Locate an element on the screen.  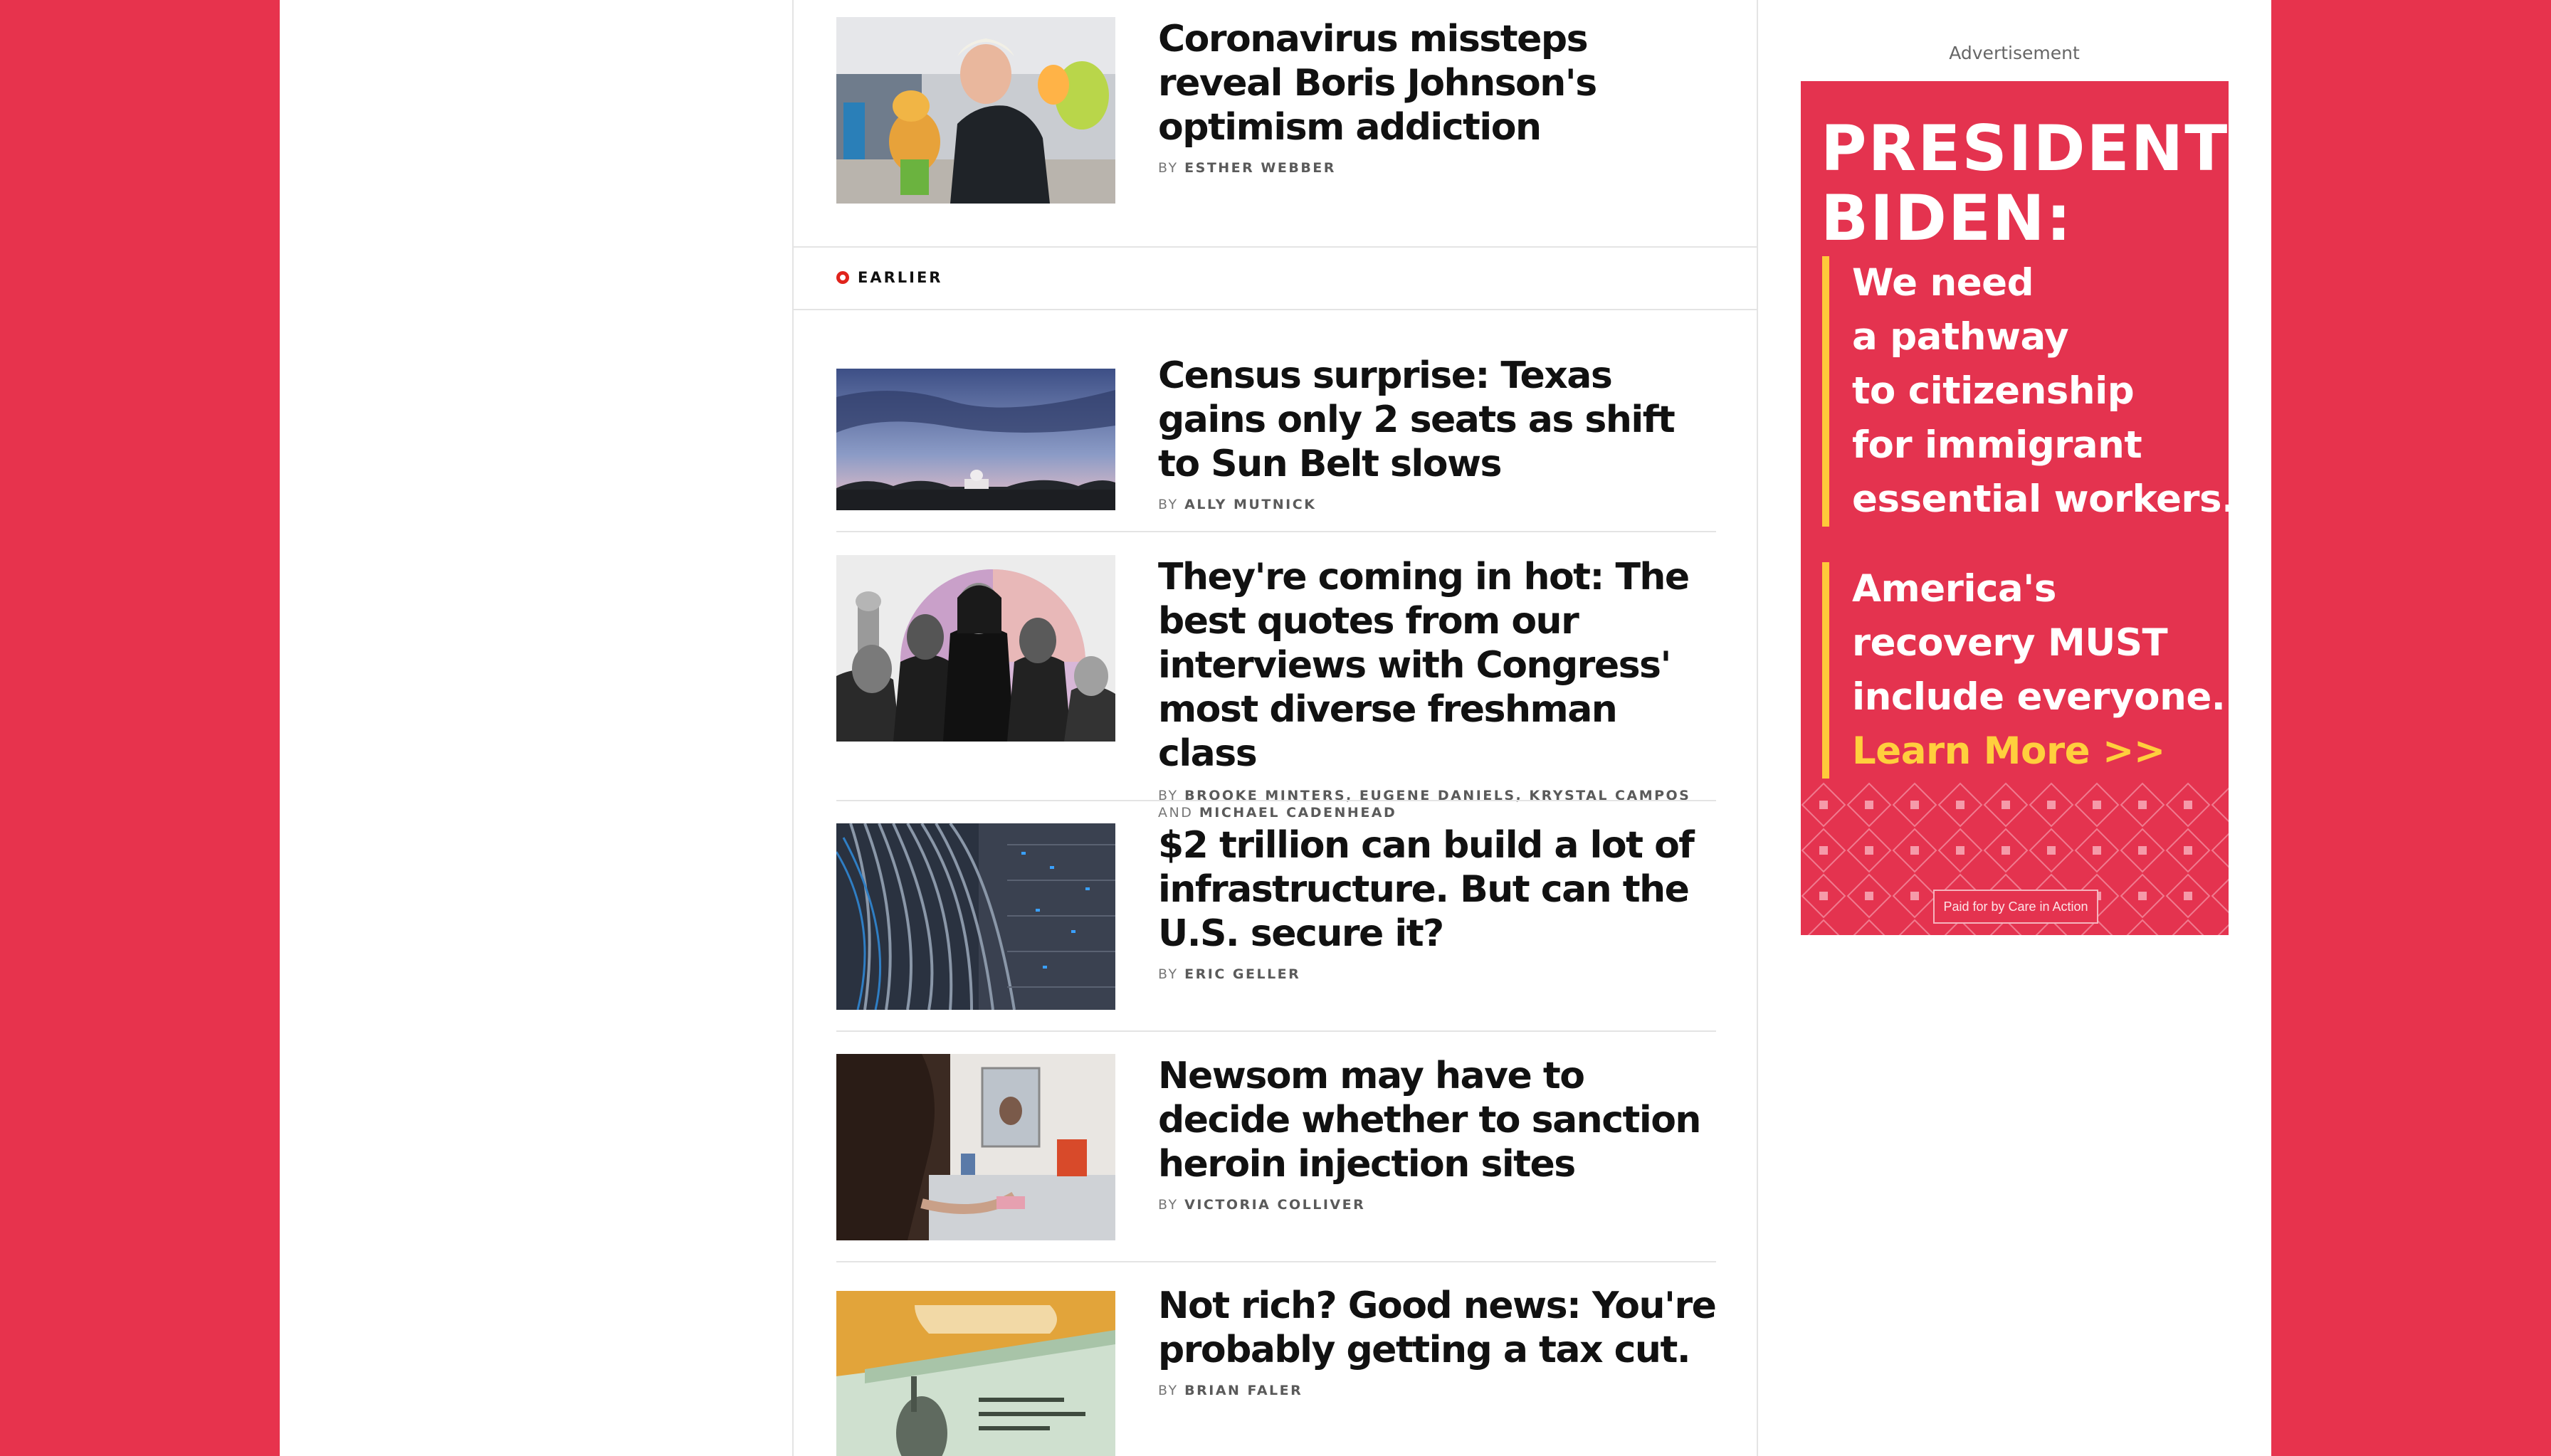
section-title: EARLIER is located at coordinates (901, 277).